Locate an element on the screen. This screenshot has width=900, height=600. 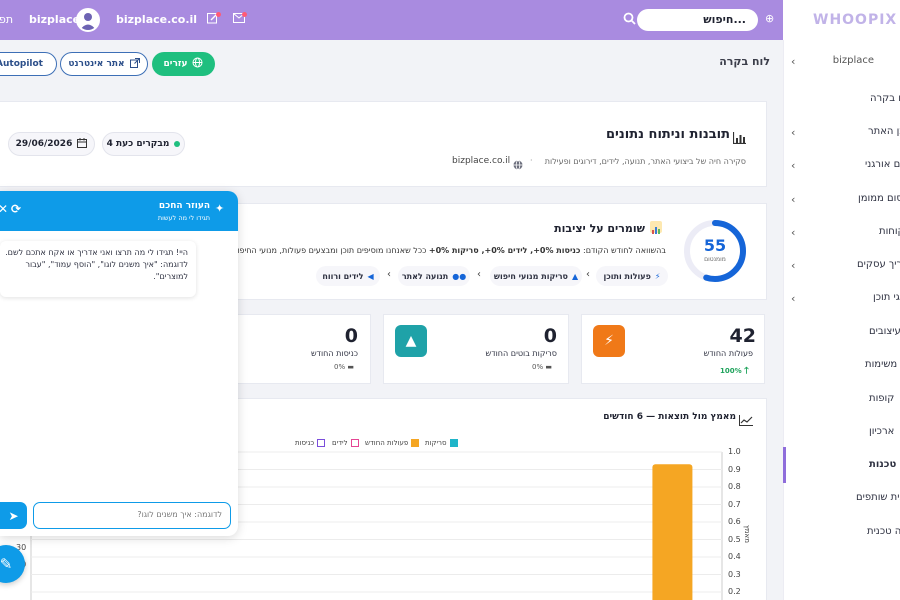
insights-title: תובנות וניתוח נתונים is located at coordinates (667, 134).